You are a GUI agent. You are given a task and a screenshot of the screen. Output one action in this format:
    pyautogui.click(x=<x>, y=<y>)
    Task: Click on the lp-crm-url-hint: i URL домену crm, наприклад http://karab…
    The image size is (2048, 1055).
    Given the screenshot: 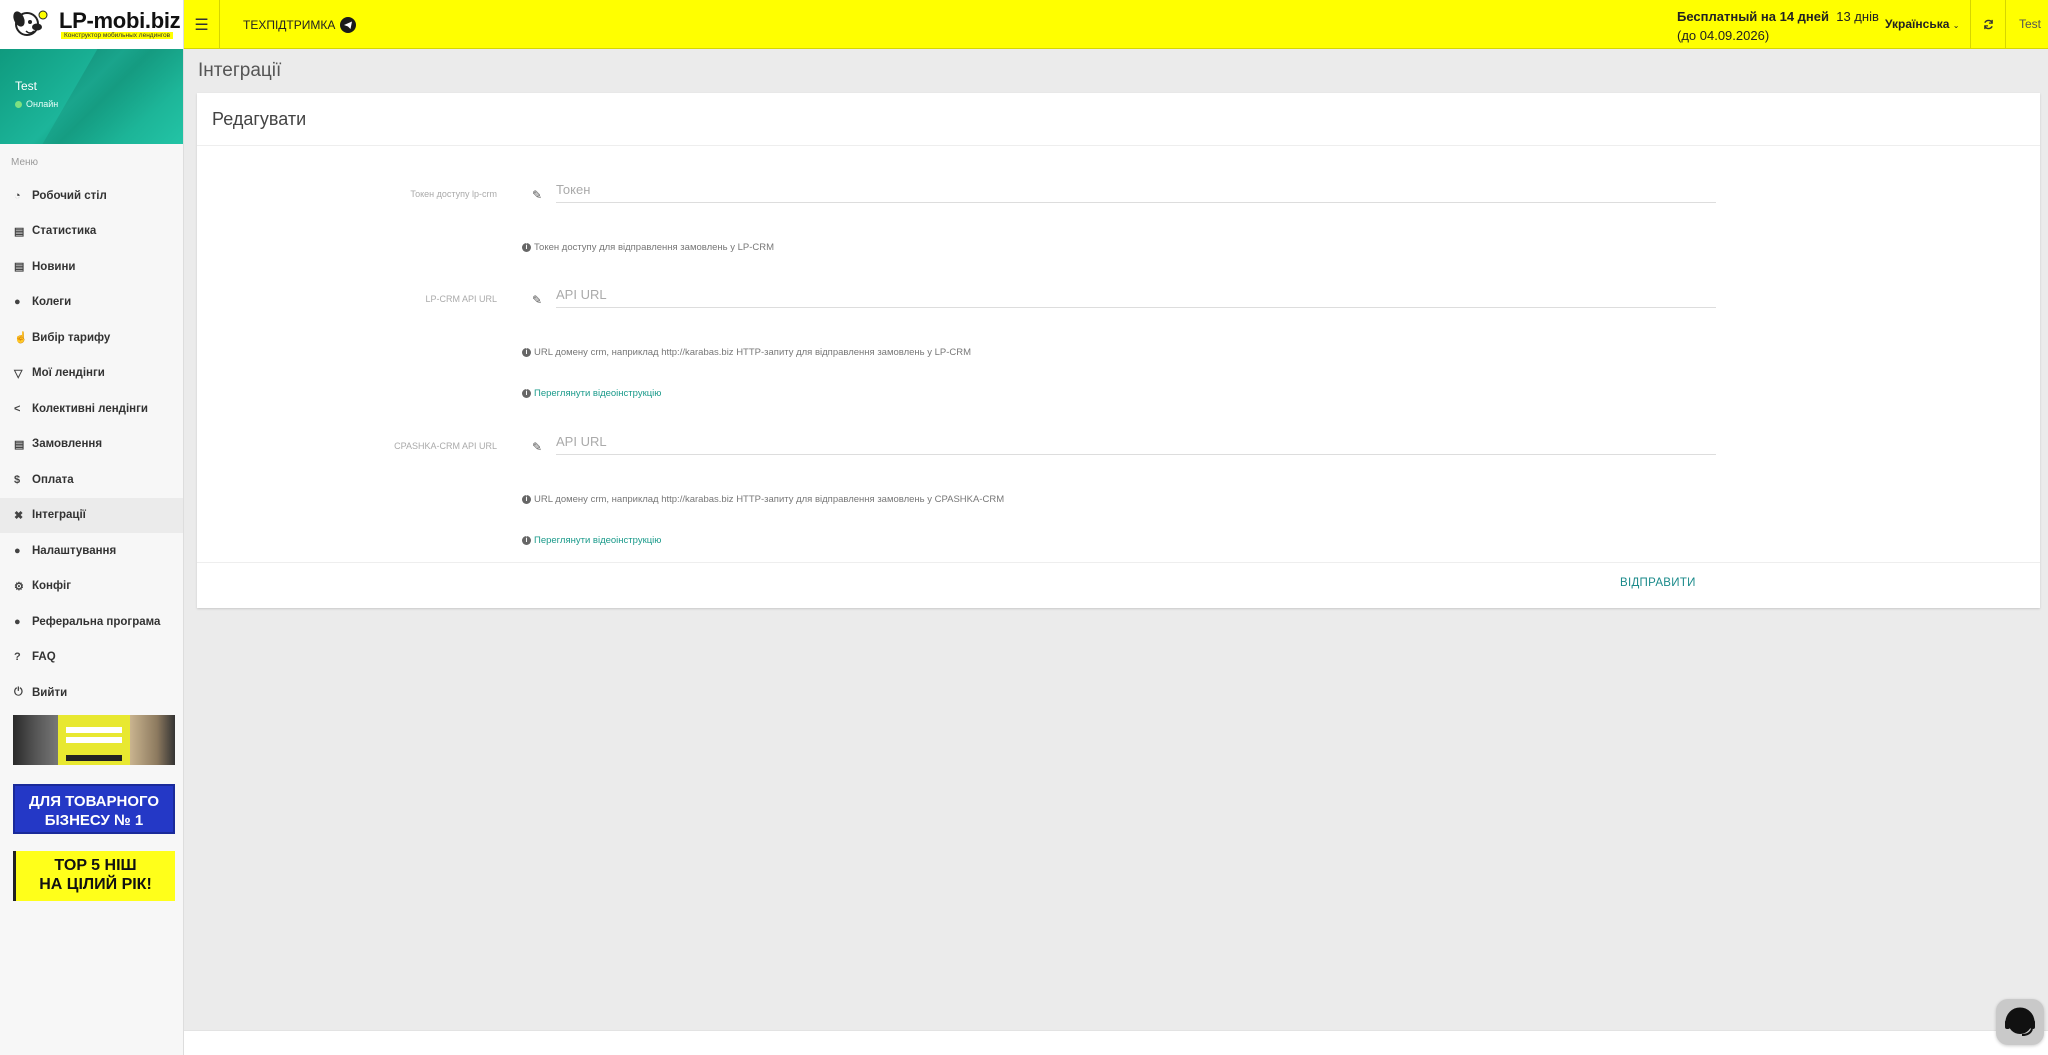 What is the action you would take?
    pyautogui.click(x=746, y=352)
    